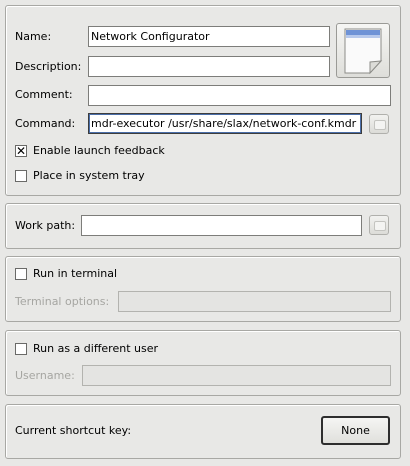 The width and height of the screenshot is (410, 466). What do you see at coordinates (209, 66) in the screenshot?
I see `description-field` at bounding box center [209, 66].